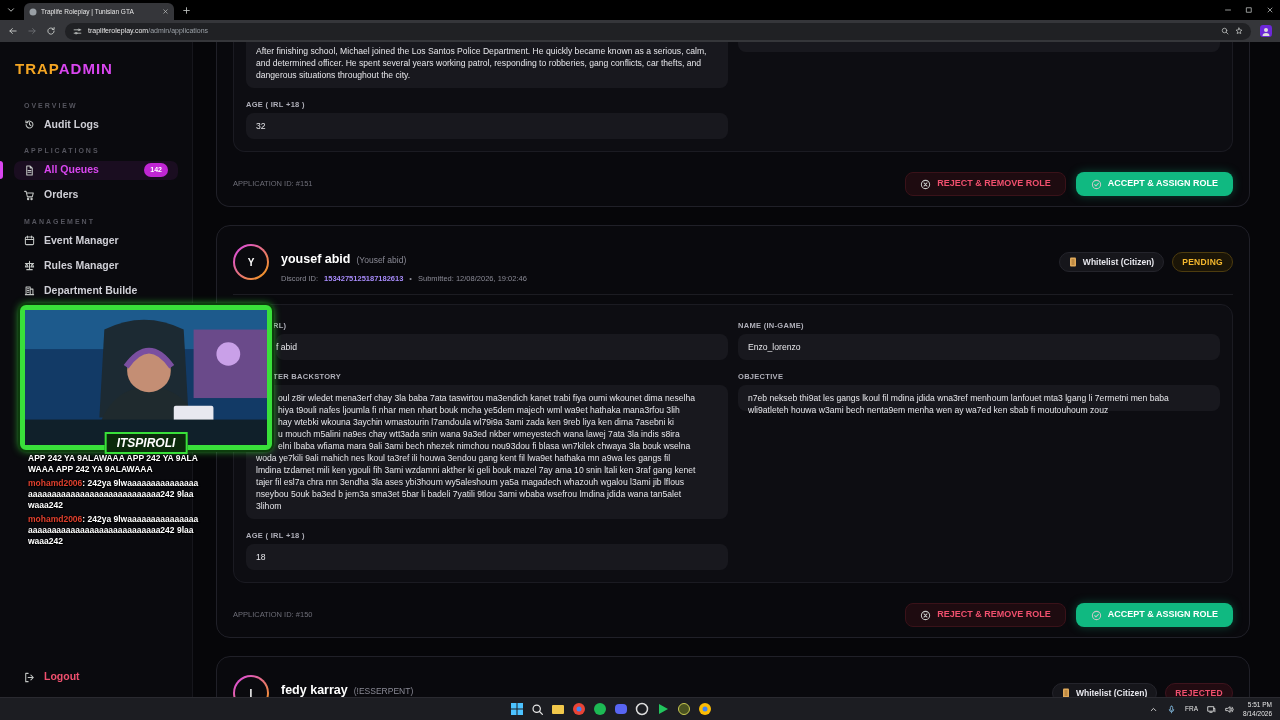  Describe the element at coordinates (600, 709) in the screenshot. I see `music-icon` at that location.